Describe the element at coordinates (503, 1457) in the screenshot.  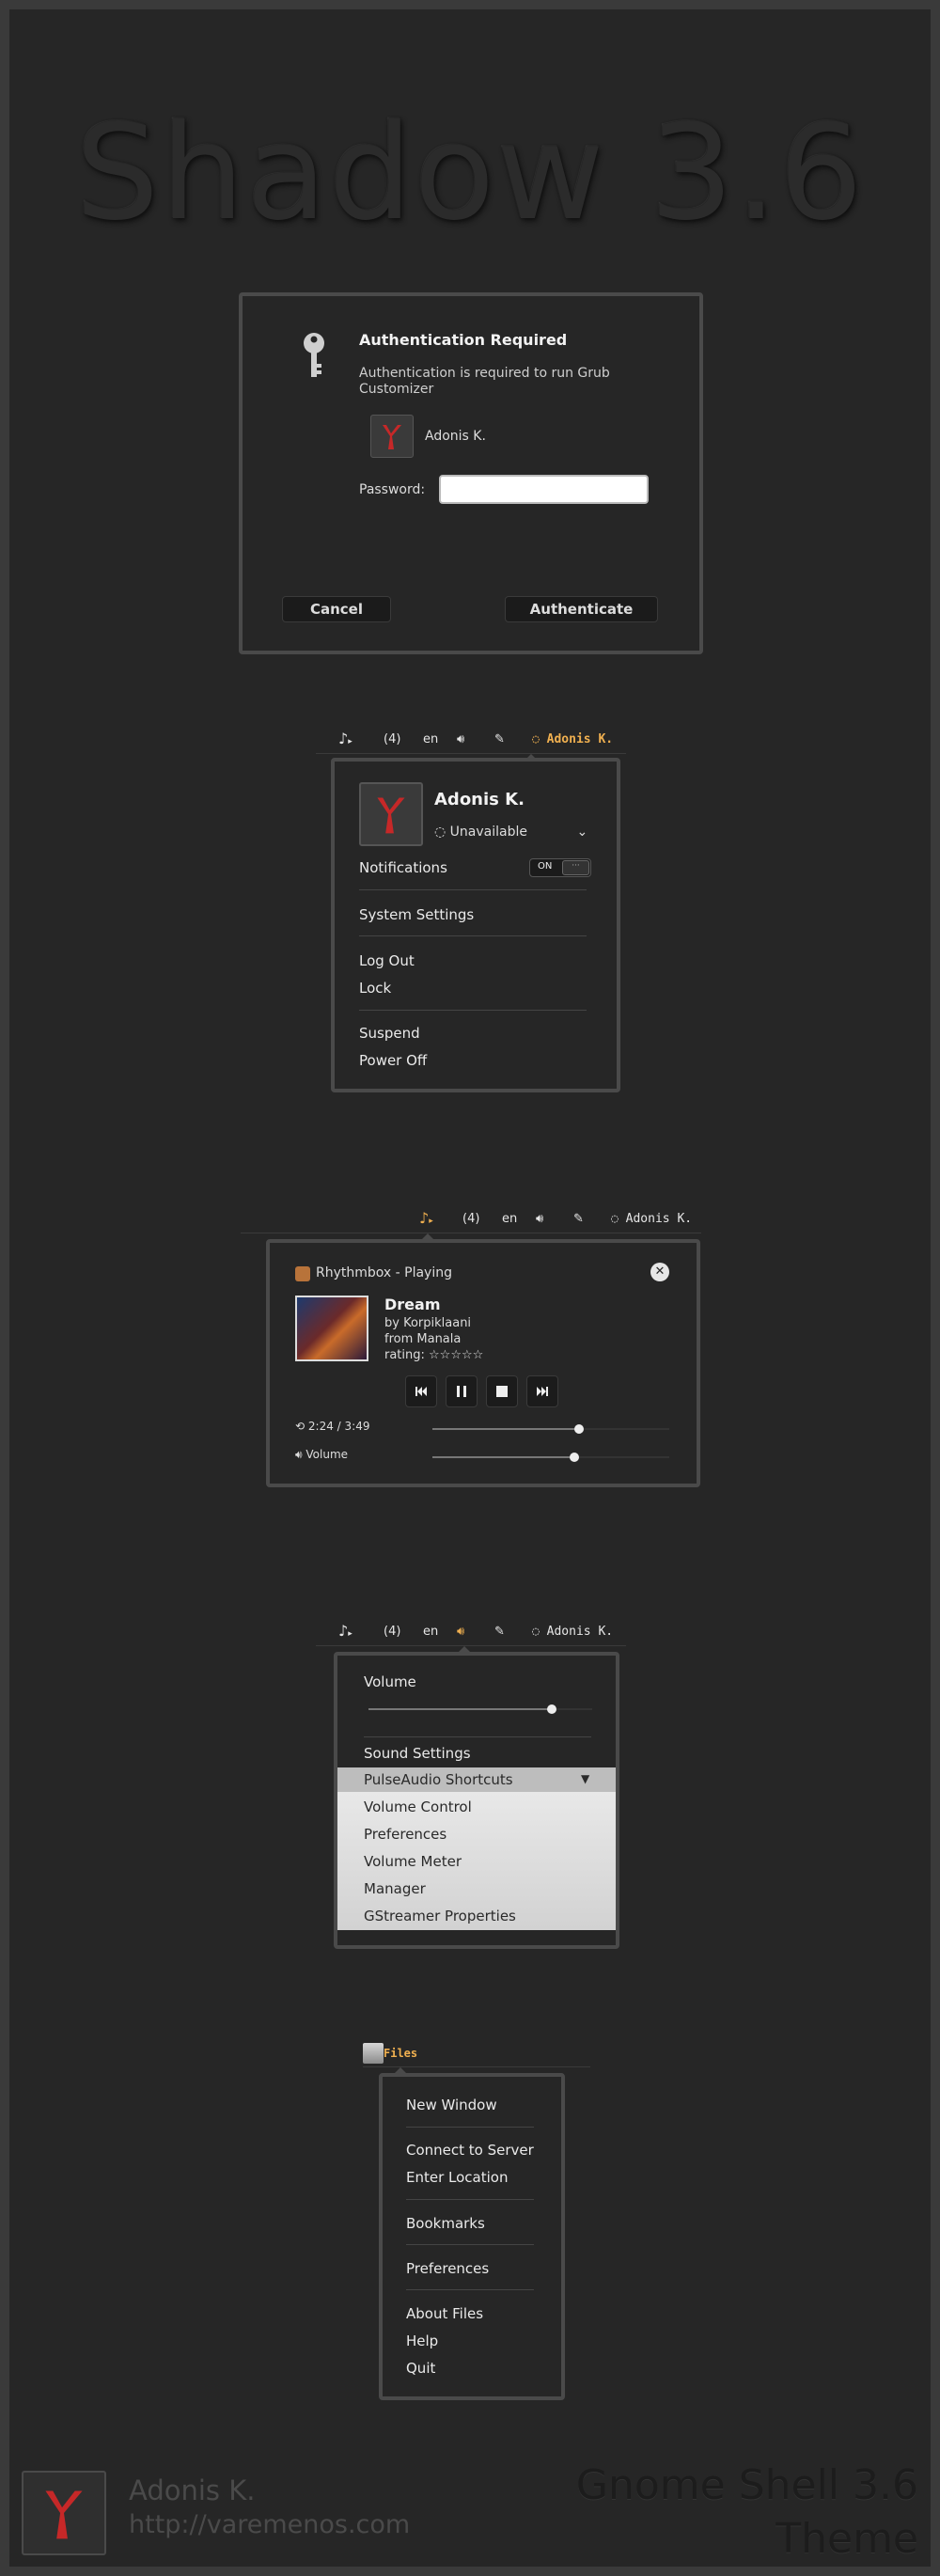
I see `player-volume-fill` at that location.